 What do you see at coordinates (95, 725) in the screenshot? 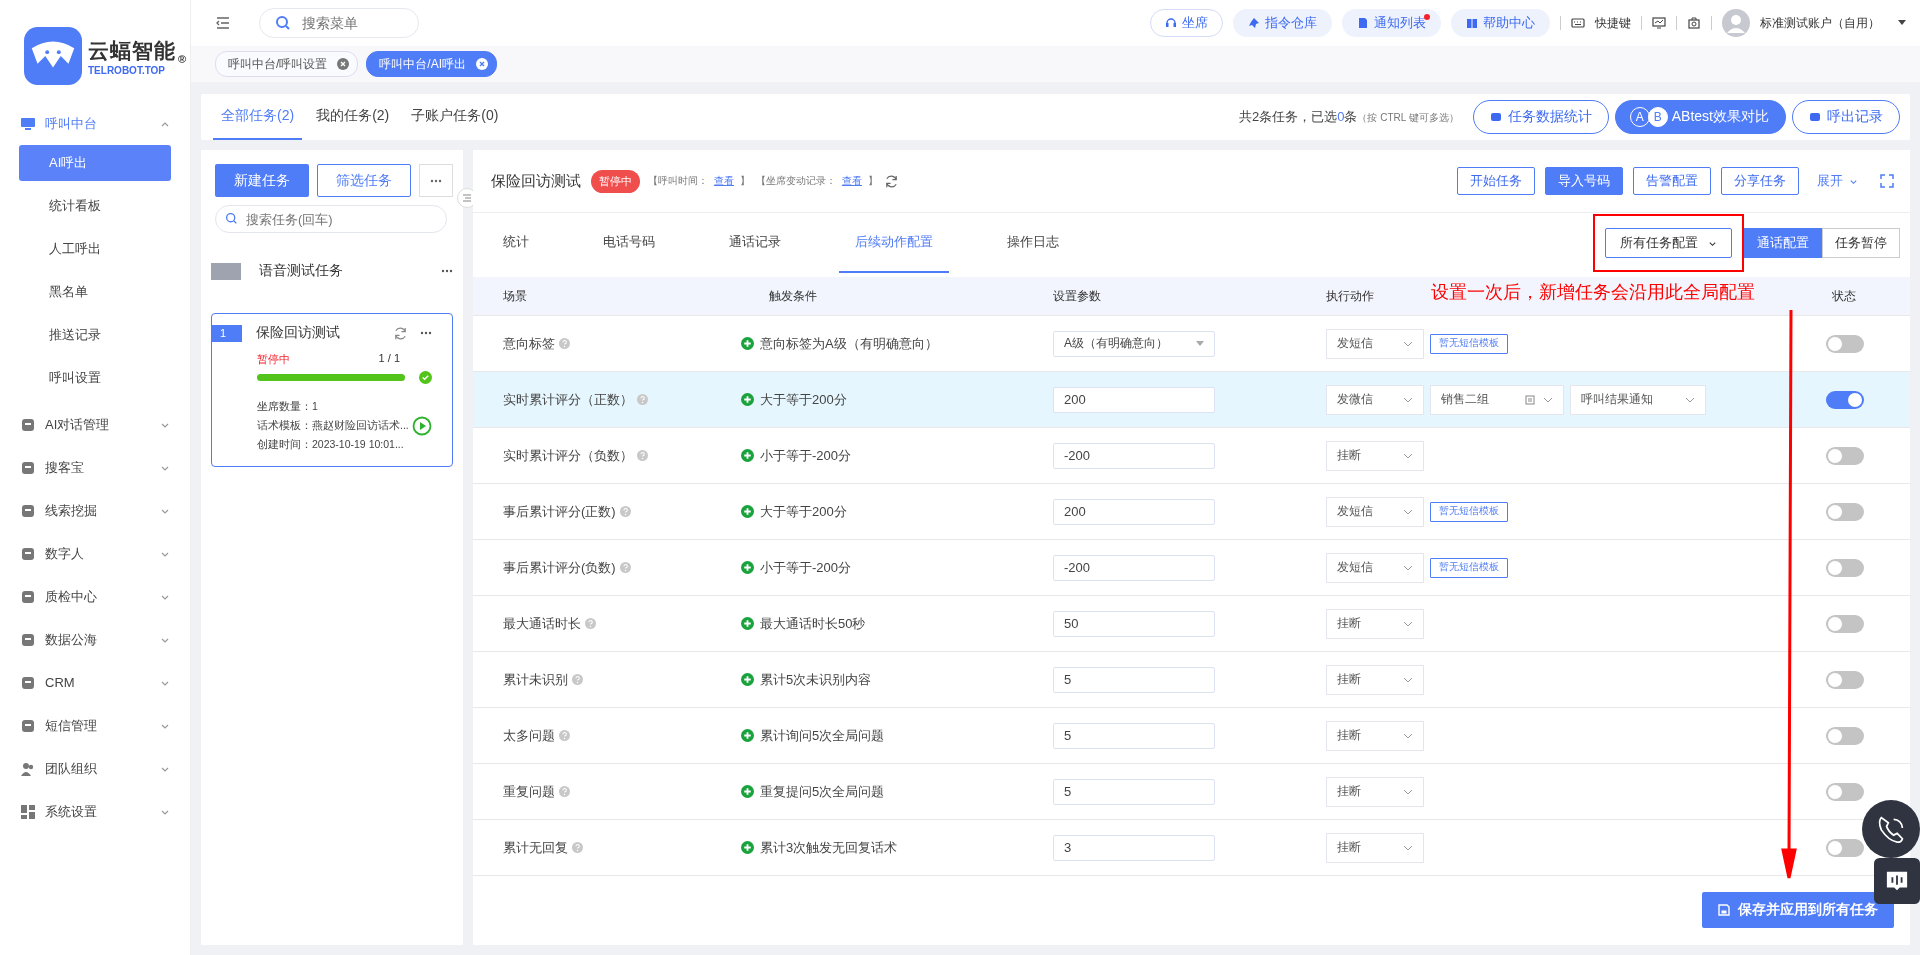
I see `nav-group-item: 短信管理` at bounding box center [95, 725].